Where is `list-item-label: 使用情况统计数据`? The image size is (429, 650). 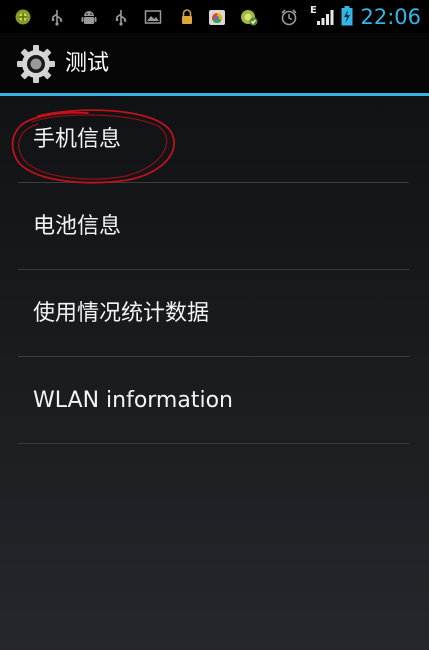 list-item-label: 使用情况统计数据 is located at coordinates (121, 313).